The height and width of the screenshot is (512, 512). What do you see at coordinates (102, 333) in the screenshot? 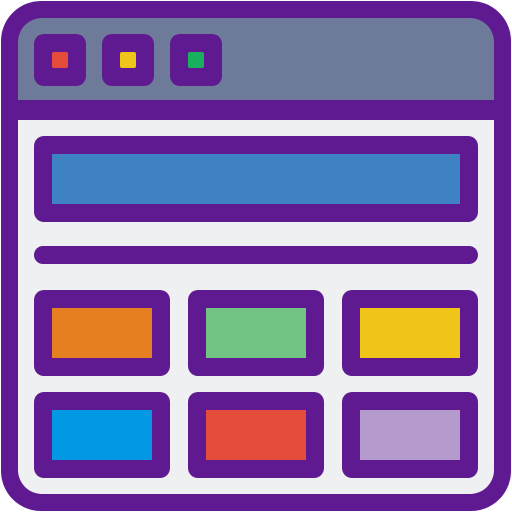
I see `tile-orange` at bounding box center [102, 333].